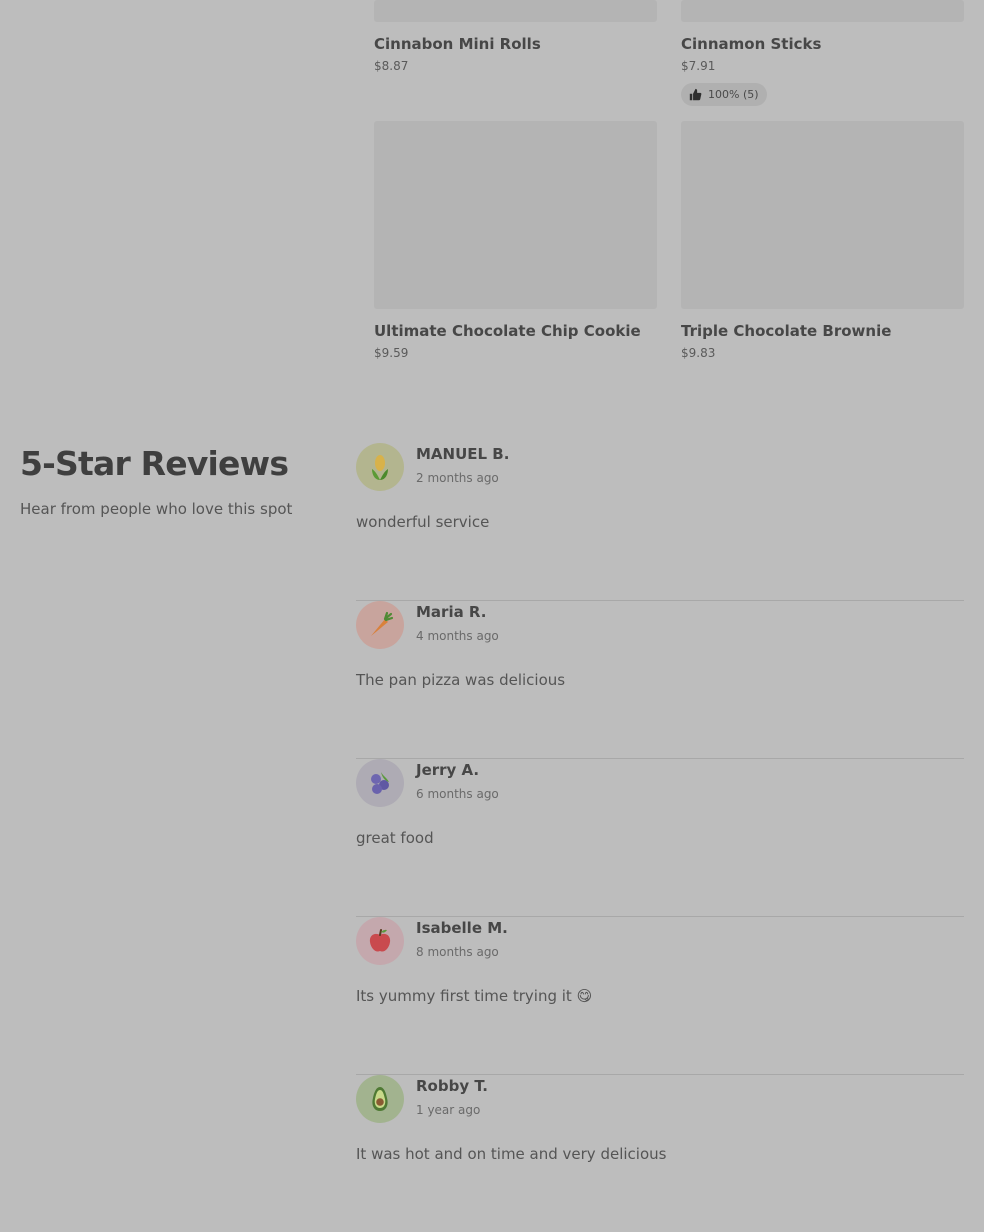 The height and width of the screenshot is (1232, 984). Describe the element at coordinates (462, 928) in the screenshot. I see `reviewer-name: Isabelle M.` at that location.